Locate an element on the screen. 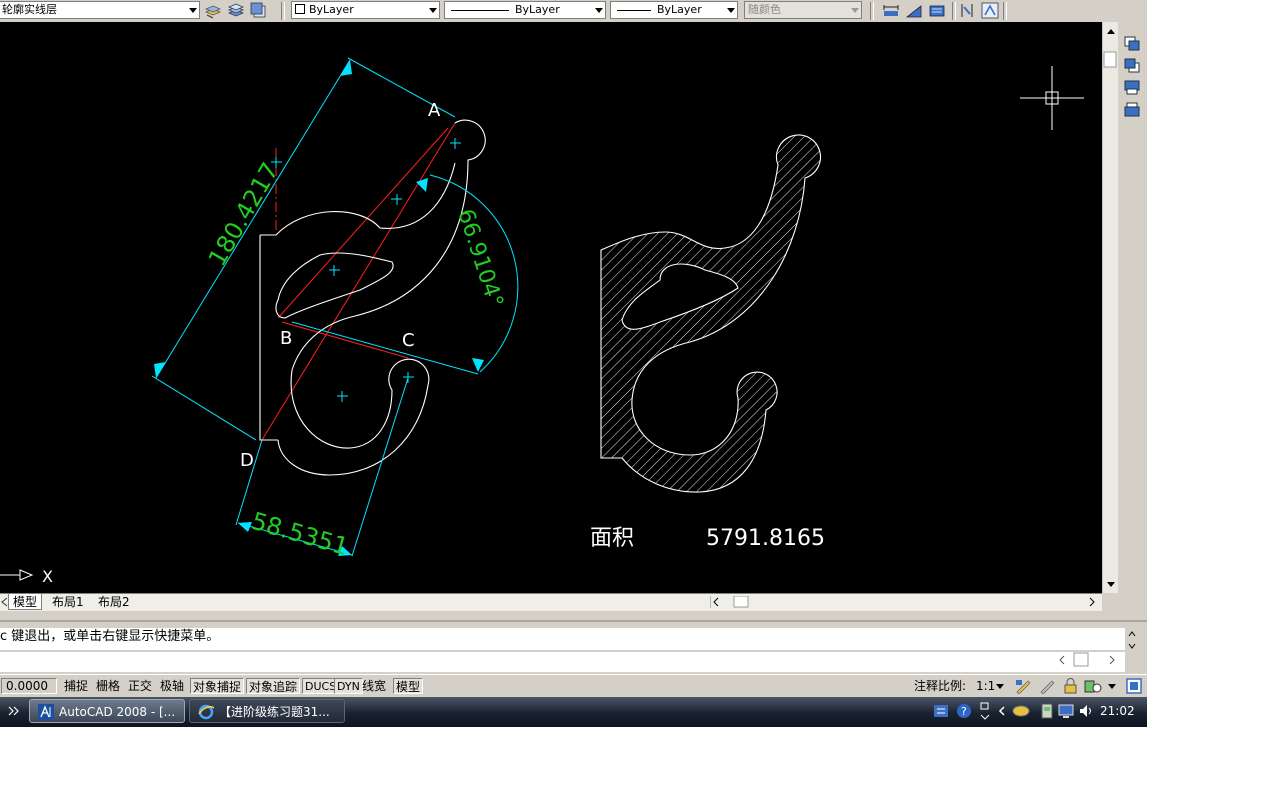  point-label-b: B is located at coordinates (286, 338).